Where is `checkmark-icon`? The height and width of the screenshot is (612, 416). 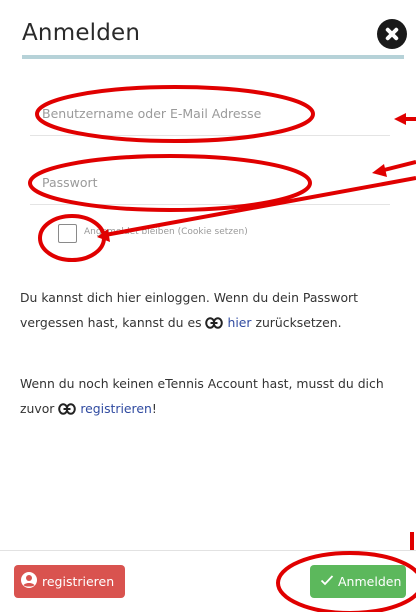
checkmark-icon is located at coordinates (327, 581).